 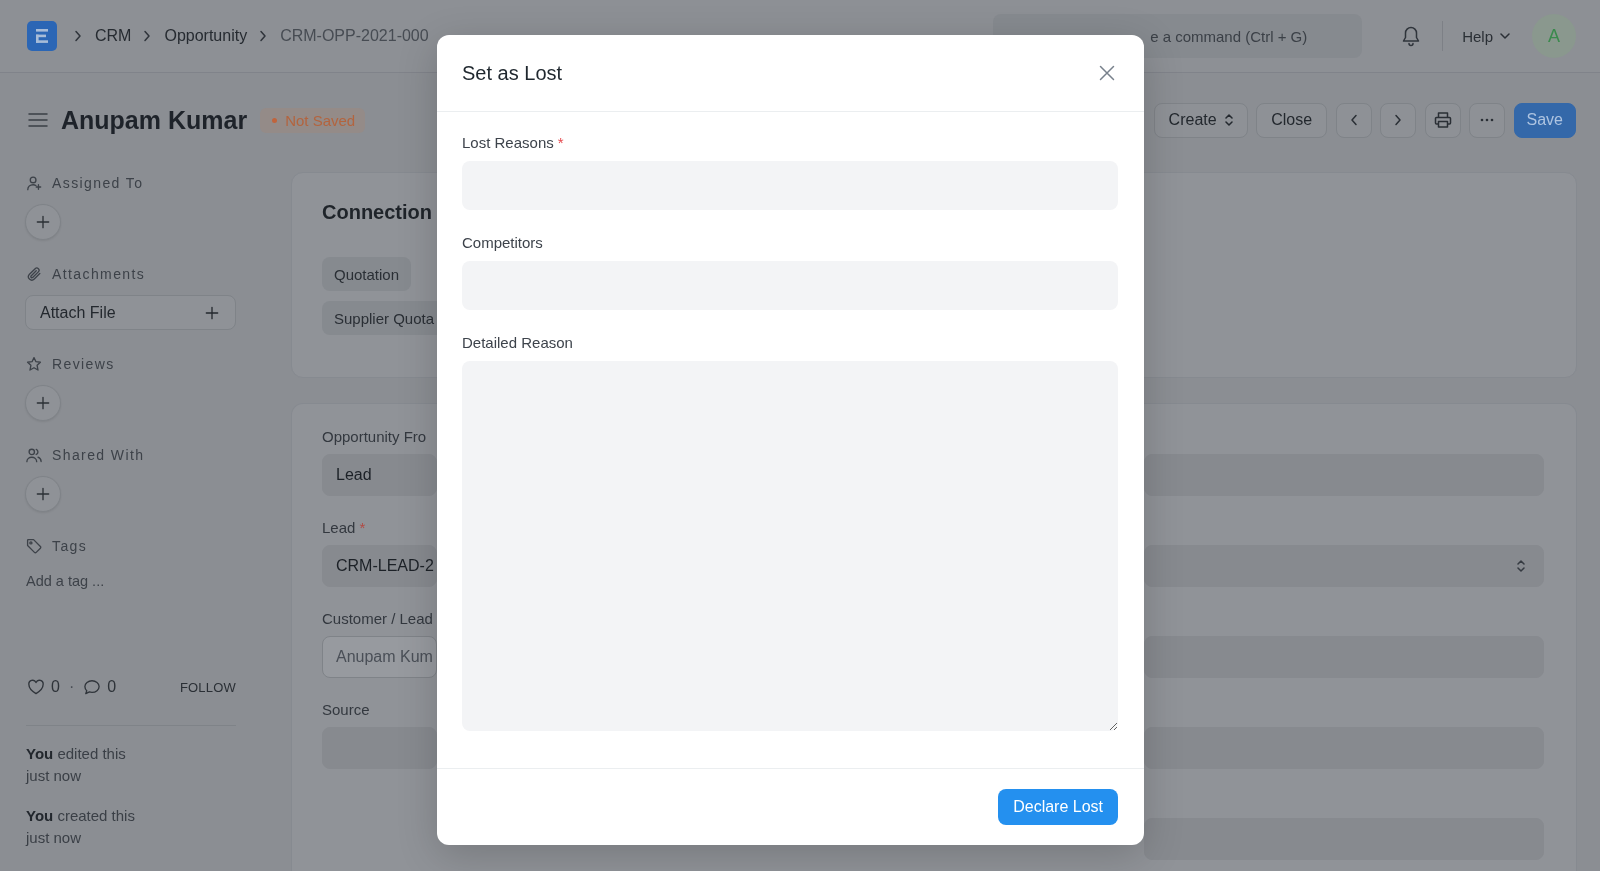 What do you see at coordinates (70, 546) in the screenshot?
I see `section-title: Tags` at bounding box center [70, 546].